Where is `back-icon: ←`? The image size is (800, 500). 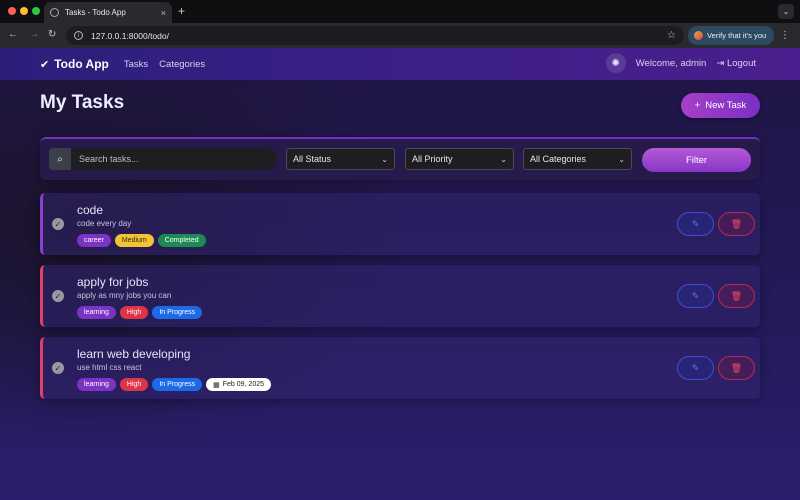
back-icon: ← is located at coordinates (13, 34).